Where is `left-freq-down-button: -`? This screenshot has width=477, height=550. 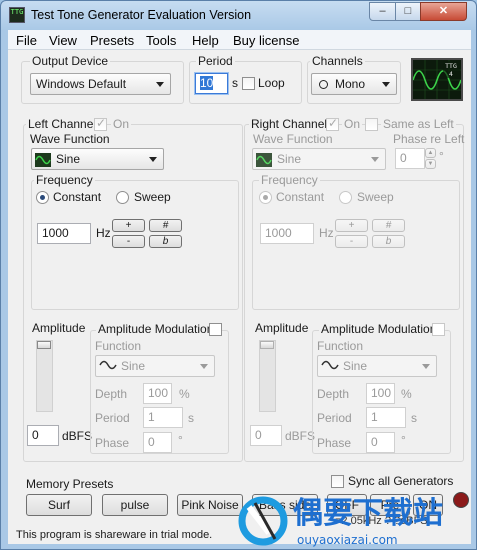 left-freq-down-button: - is located at coordinates (128, 241).